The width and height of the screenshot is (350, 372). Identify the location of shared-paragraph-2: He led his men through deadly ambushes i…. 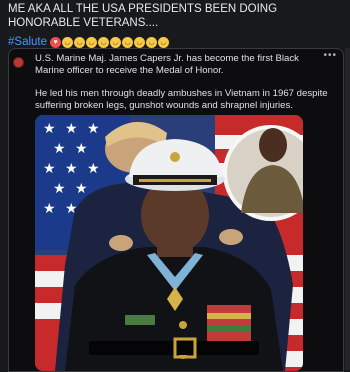
(181, 99).